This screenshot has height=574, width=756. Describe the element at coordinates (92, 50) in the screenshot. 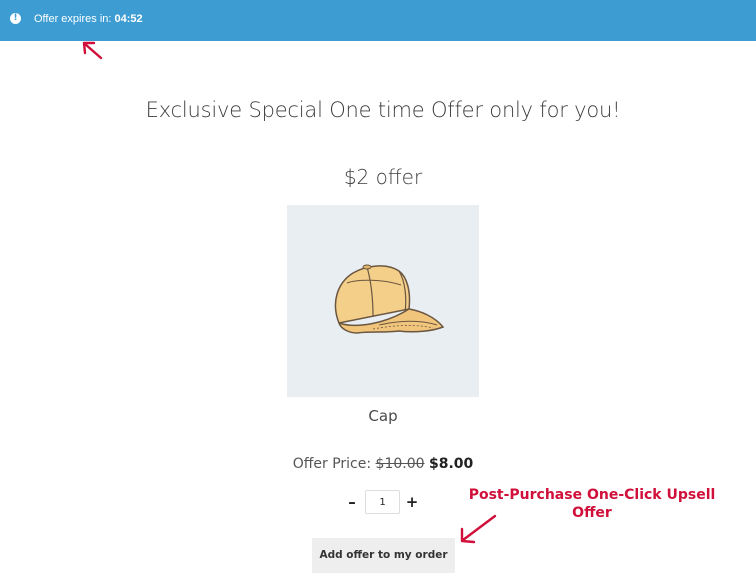

I see `annotation-arrow-up-icon` at that location.